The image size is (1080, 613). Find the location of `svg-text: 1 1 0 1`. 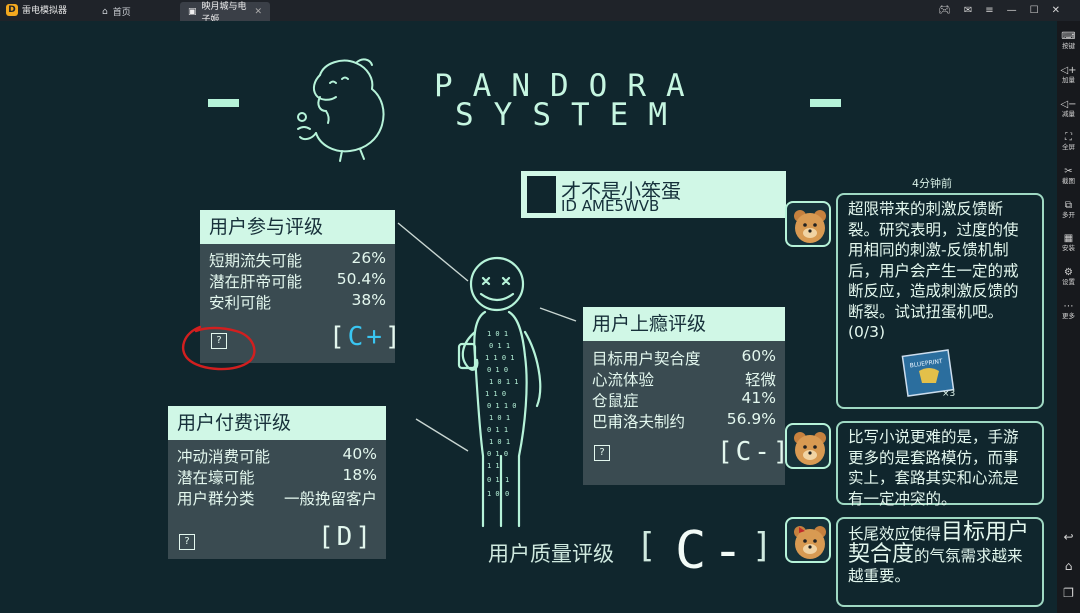

svg-text: 1 1 0 1 is located at coordinates (500, 358).